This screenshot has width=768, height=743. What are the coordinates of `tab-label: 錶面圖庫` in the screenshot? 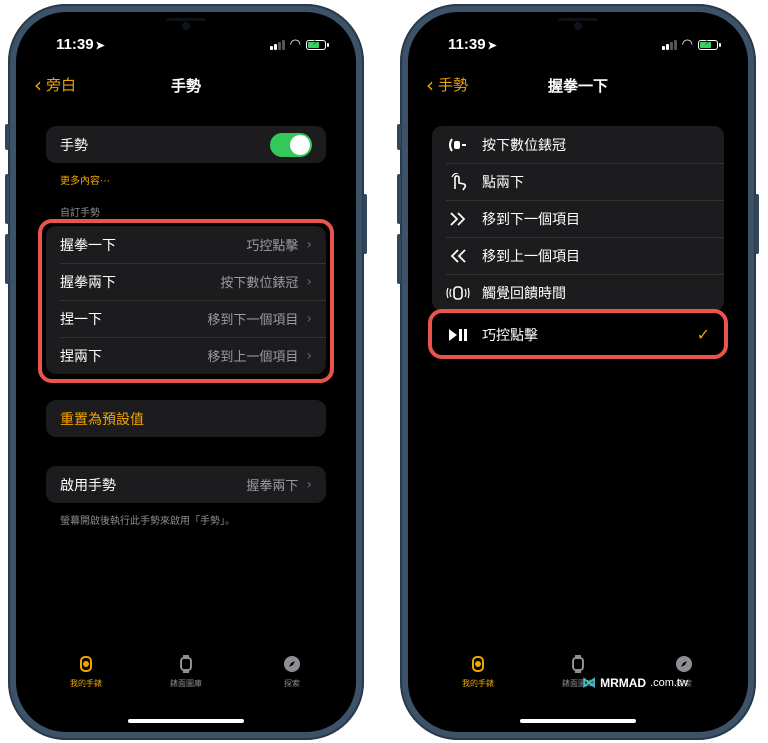 It's located at (186, 683).